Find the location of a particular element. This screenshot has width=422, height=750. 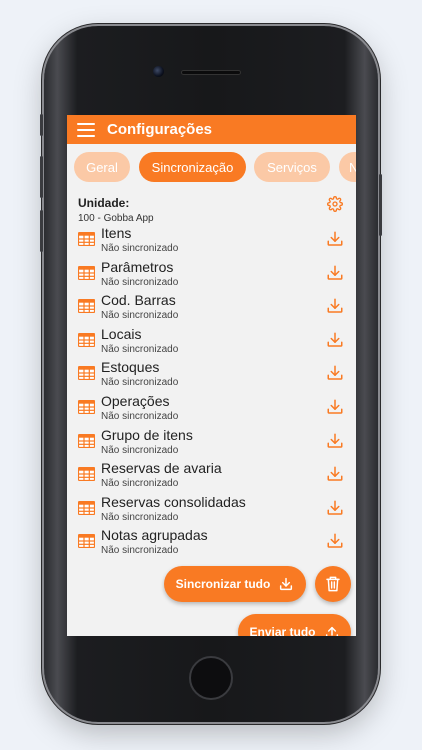

tab-bar: Geral Sincronização Serviços N is located at coordinates (211, 168).